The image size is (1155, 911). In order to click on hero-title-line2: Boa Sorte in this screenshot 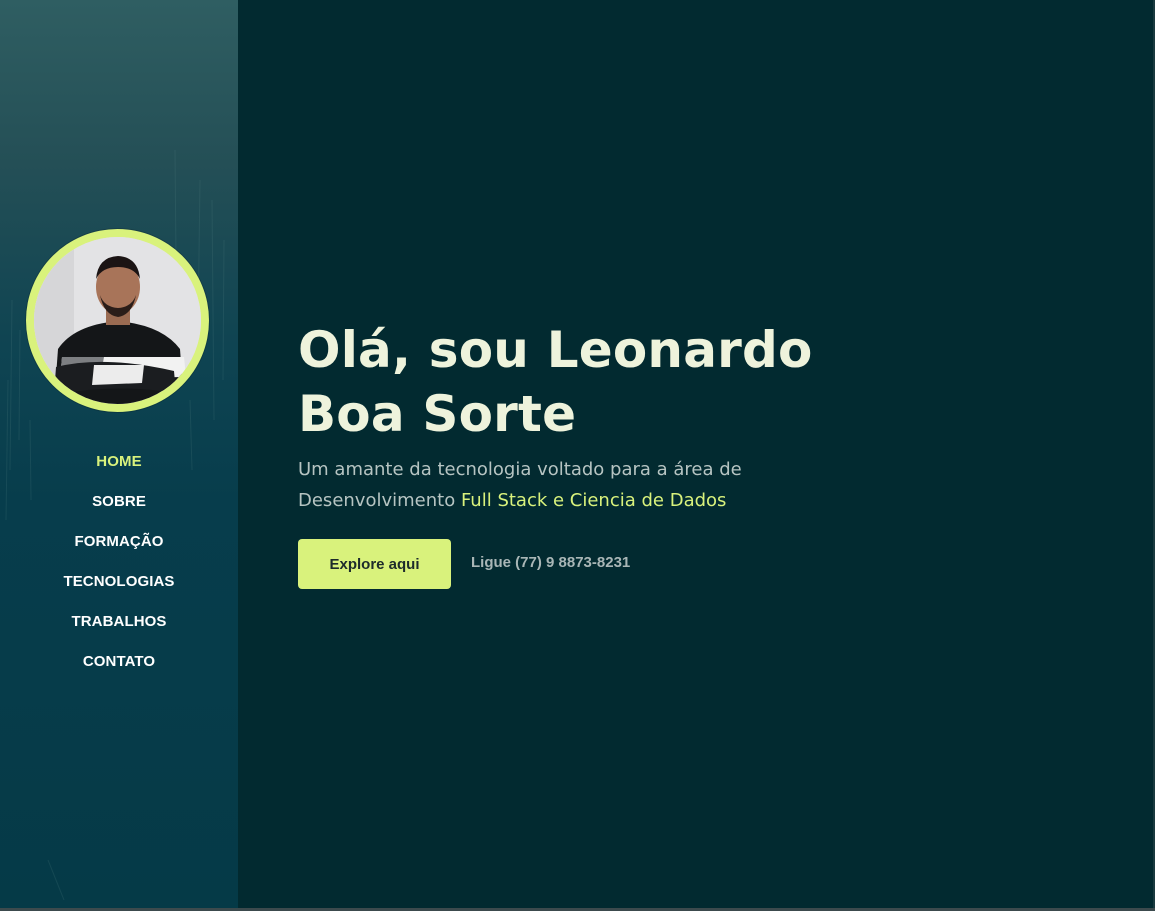, I will do `click(437, 414)`.